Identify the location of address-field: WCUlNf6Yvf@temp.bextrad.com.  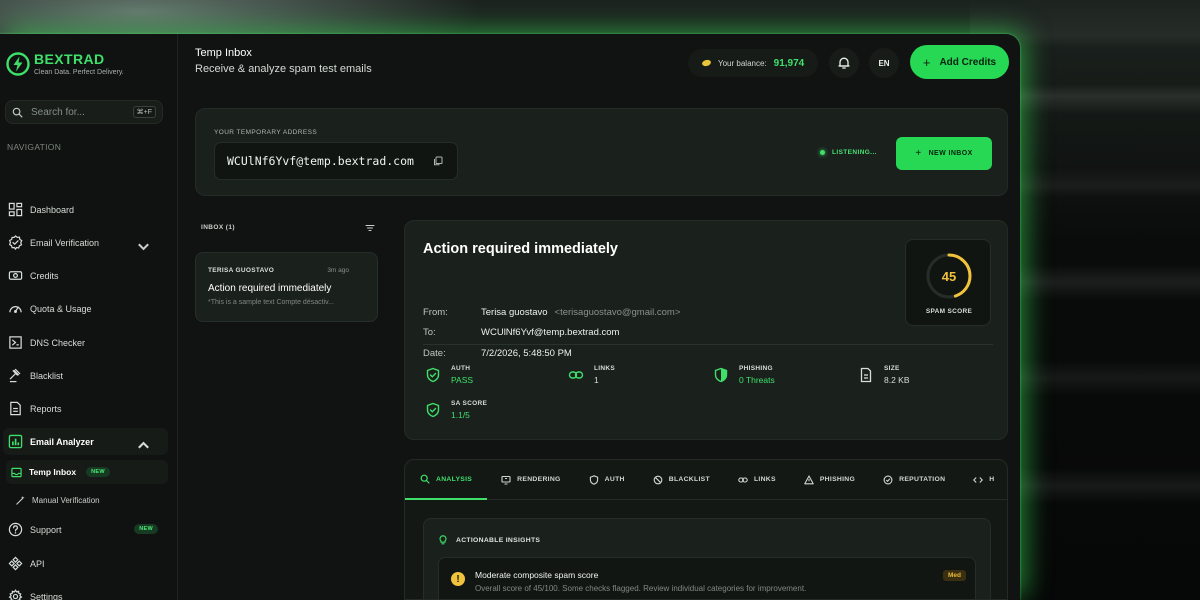
(336, 161).